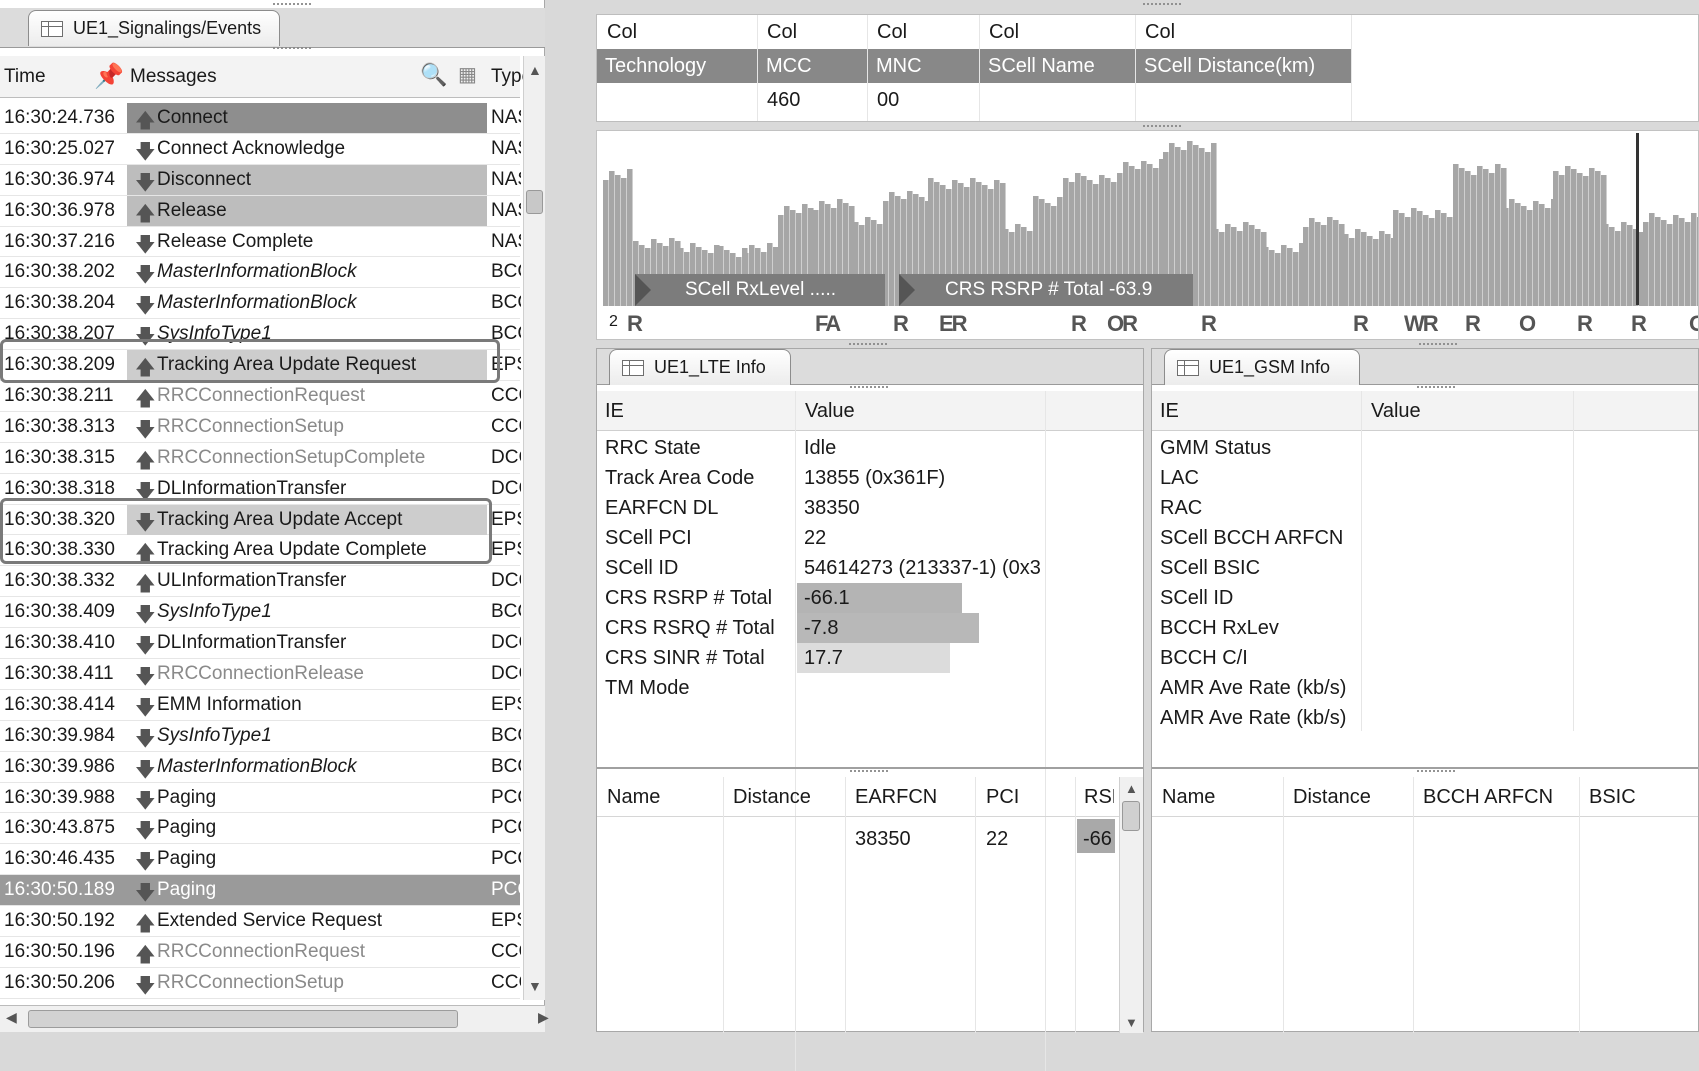  I want to click on col-bsic: BSIC, so click(1612, 797).